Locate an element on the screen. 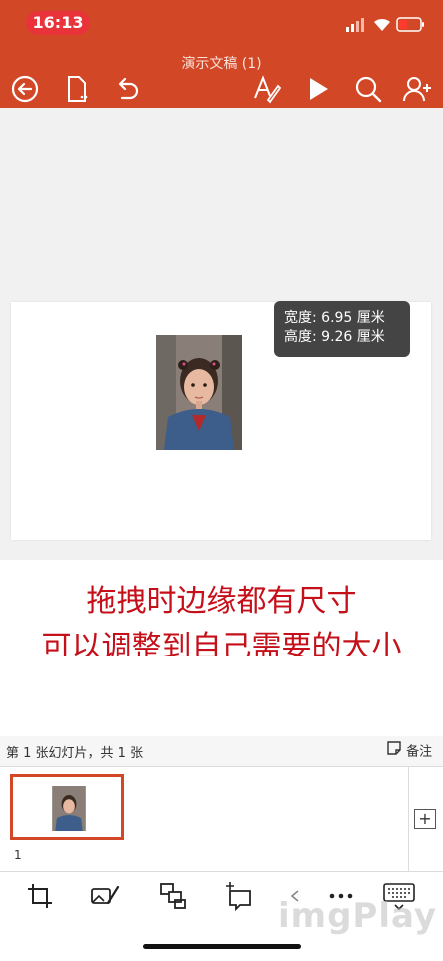 This screenshot has height=961, width=443. new-comment-icon is located at coordinates (239, 896).